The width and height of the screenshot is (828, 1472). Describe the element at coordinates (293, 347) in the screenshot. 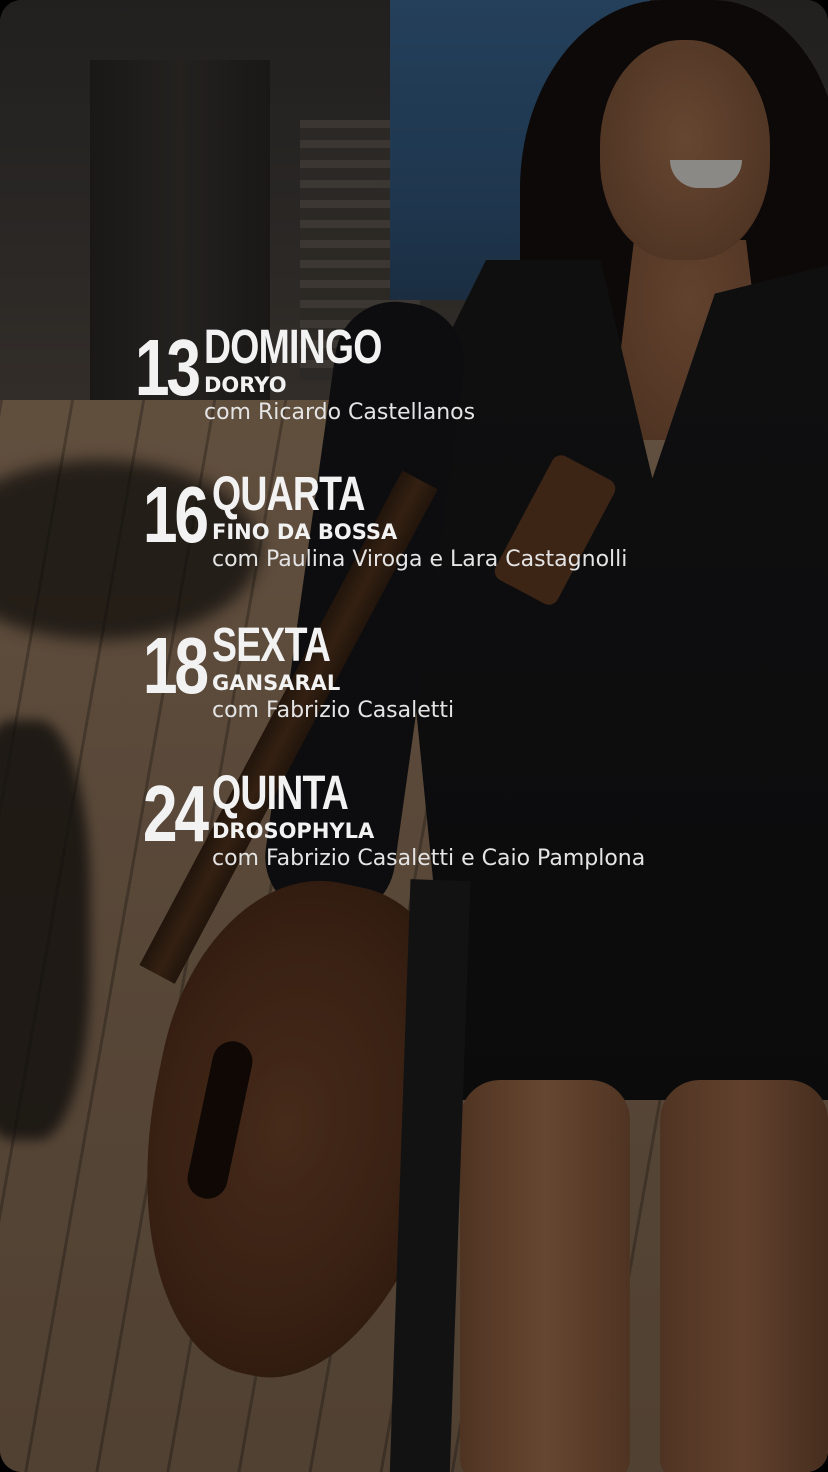

I see `event-weekday: DOMINGO` at that location.